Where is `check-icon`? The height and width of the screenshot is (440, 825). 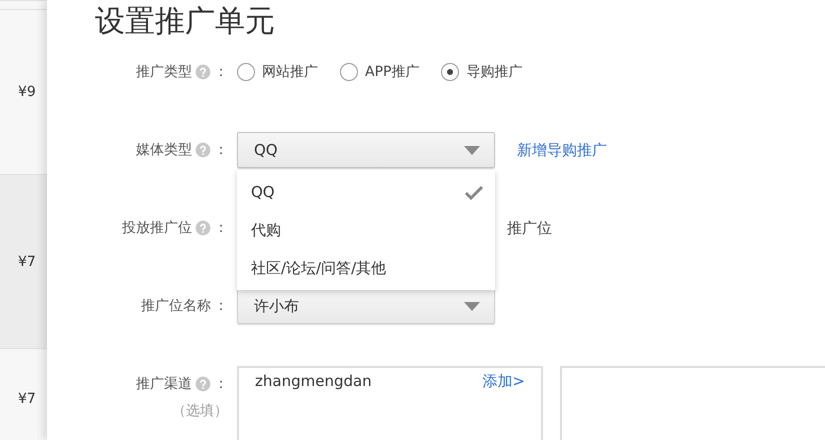
check-icon is located at coordinates (474, 192).